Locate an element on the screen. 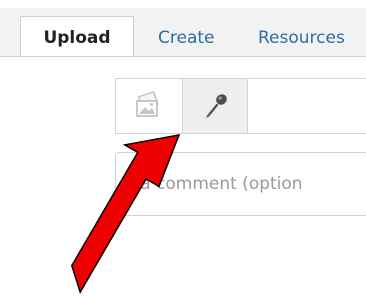 Image resolution: width=366 pixels, height=298 pixels. microphone-icon is located at coordinates (216, 106).